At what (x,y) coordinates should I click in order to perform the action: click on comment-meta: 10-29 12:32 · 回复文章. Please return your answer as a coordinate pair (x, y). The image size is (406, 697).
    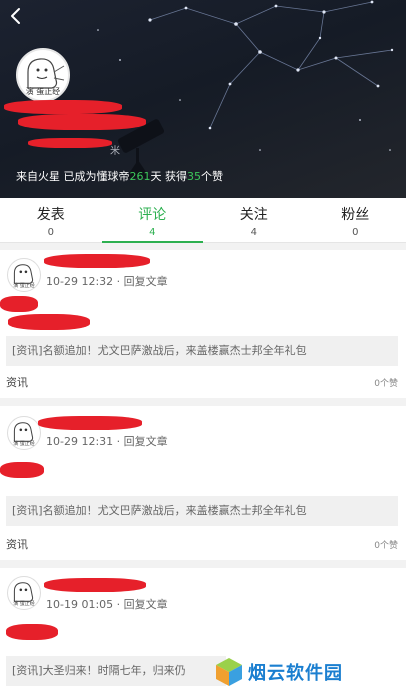
    Looking at the image, I should click on (107, 281).